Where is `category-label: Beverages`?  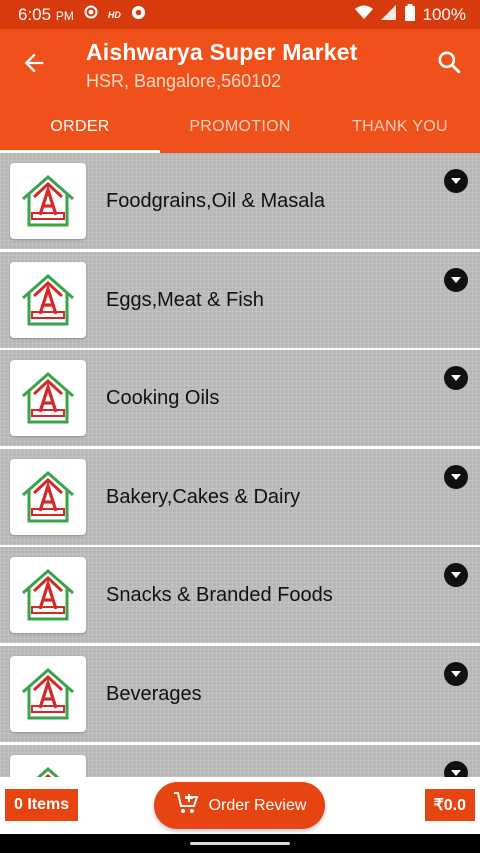
category-label: Beverages is located at coordinates (154, 693).